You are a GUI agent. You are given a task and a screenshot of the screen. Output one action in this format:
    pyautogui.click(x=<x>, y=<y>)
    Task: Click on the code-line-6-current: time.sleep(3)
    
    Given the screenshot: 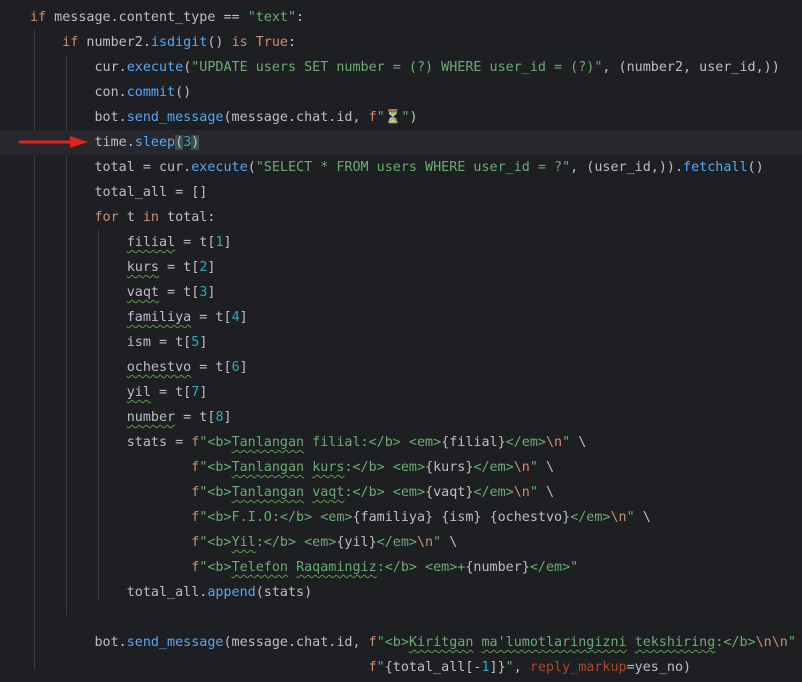 What is the action you would take?
    pyautogui.click(x=401, y=142)
    